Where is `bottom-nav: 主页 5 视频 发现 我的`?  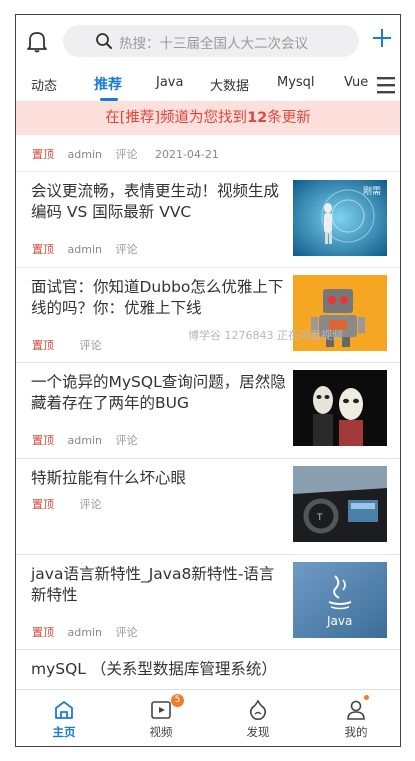 bottom-nav: 主页 5 视频 发现 我的 is located at coordinates (208, 717).